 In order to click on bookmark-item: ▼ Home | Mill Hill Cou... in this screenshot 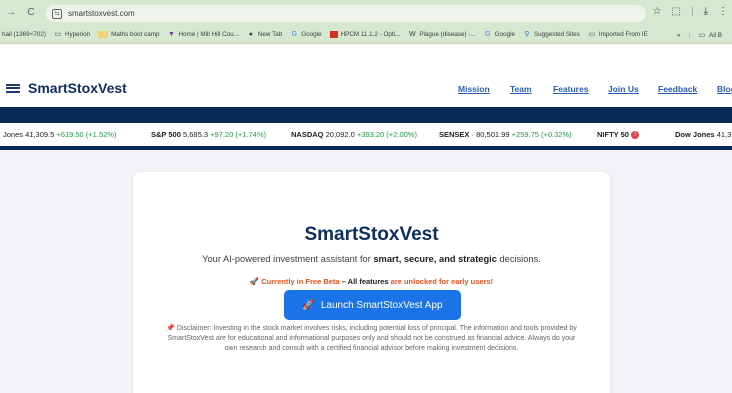, I will do `click(203, 34)`.